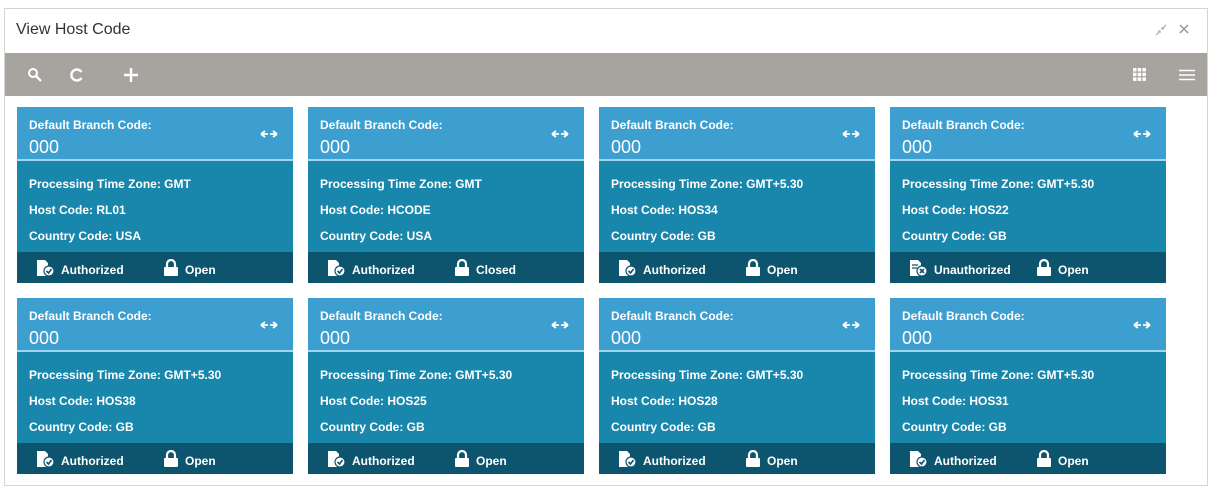  I want to click on list-view-icon, so click(1187, 74).